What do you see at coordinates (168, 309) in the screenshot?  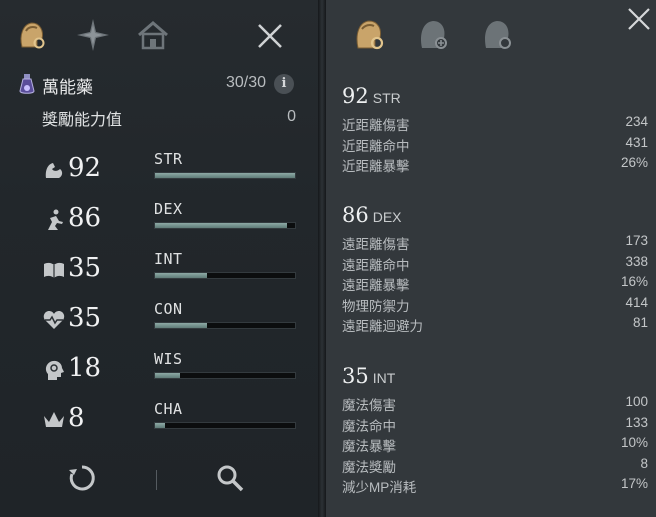 I see `stat-name: CON` at bounding box center [168, 309].